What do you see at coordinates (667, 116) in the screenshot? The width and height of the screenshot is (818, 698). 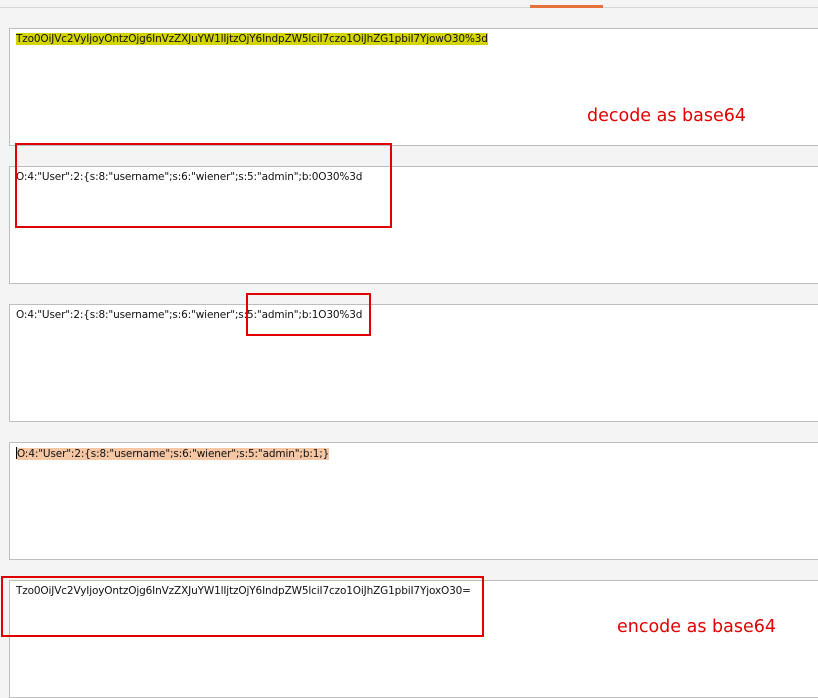 I see `decode-annotation: decode as base64` at bounding box center [667, 116].